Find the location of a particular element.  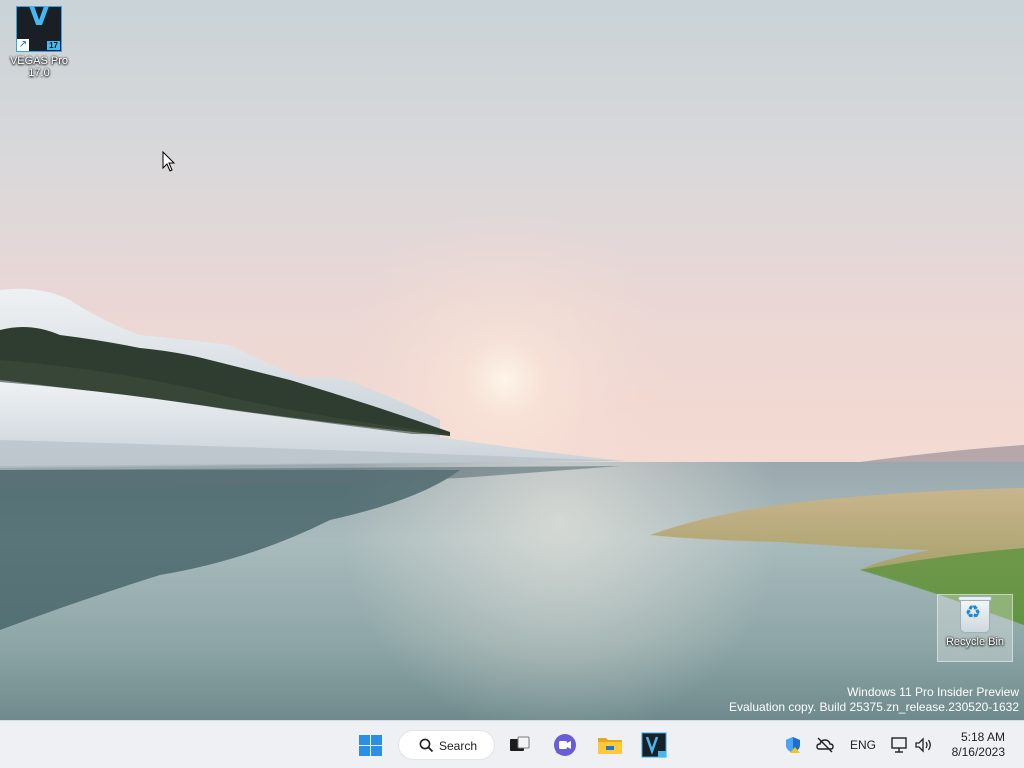

windows-logo-icon is located at coordinates (371, 746).